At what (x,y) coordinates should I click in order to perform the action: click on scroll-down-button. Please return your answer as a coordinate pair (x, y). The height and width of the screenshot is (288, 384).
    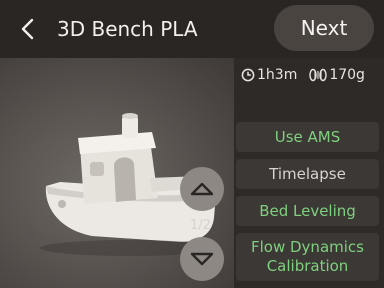
    Looking at the image, I should click on (202, 259).